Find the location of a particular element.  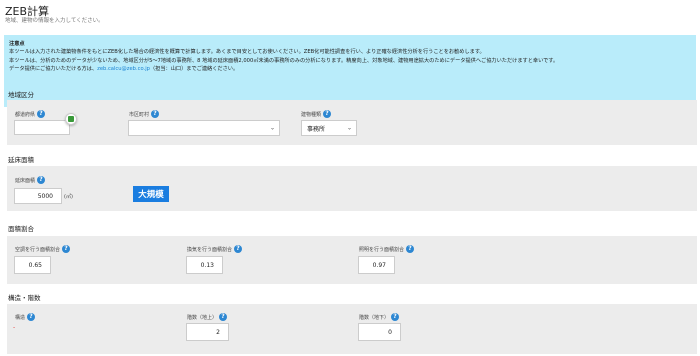

floor-area-label: 延床面積? is located at coordinates (30, 180).